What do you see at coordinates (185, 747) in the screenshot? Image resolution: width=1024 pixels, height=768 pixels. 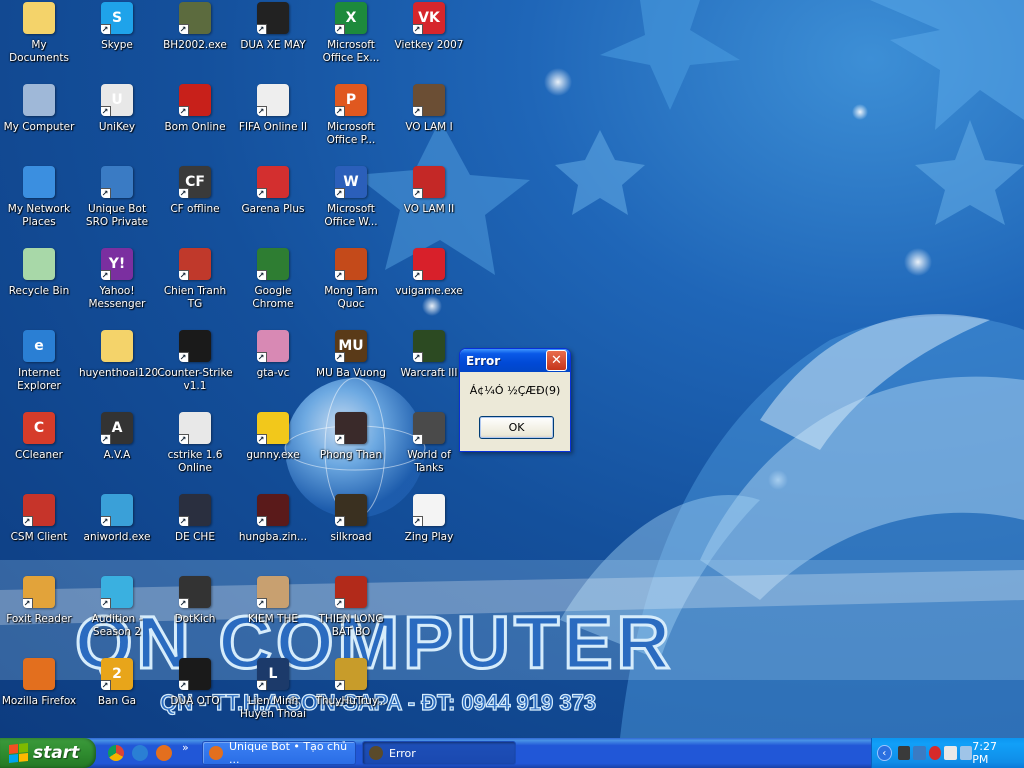 I see `quicklaunch-chevron: »` at bounding box center [185, 747].